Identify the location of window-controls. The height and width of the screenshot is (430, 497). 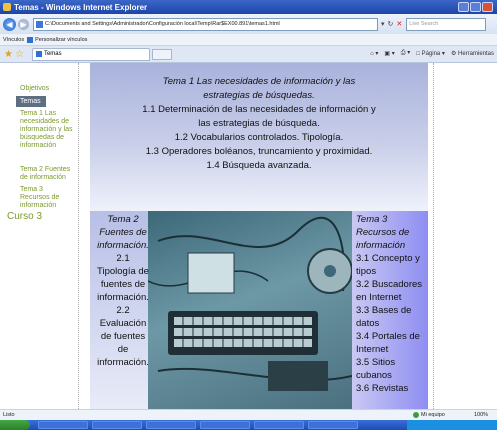
(475, 7).